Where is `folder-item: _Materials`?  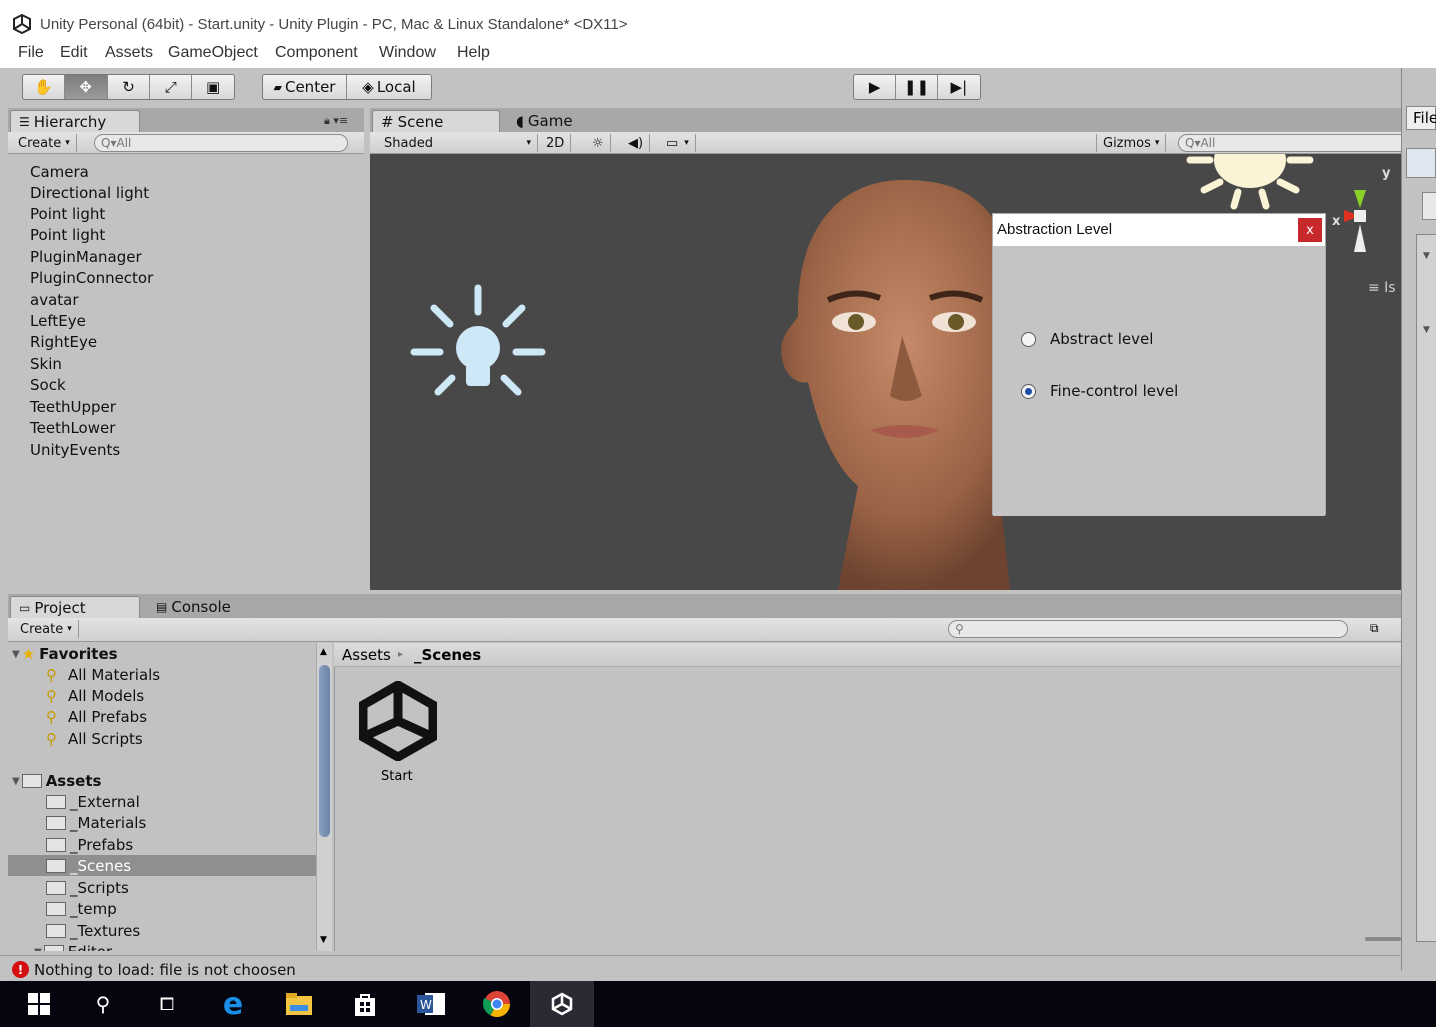
folder-item: _Materials is located at coordinates (181, 823).